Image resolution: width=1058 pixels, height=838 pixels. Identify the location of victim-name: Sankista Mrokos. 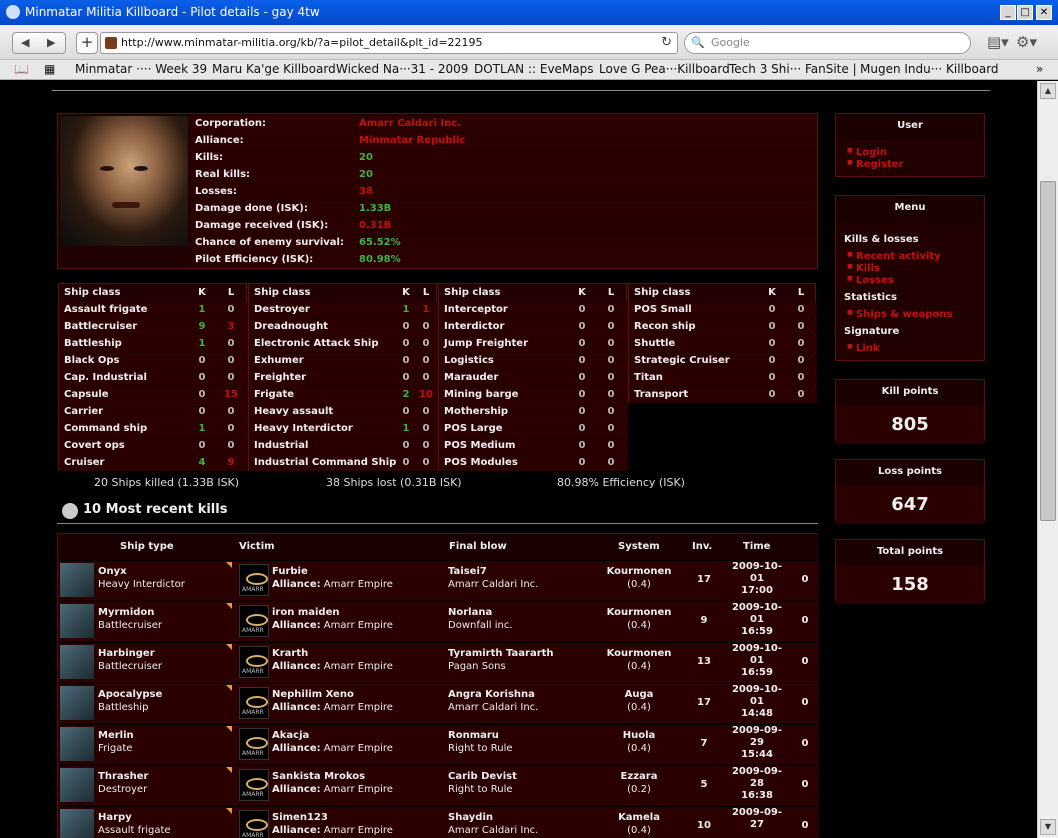
(318, 776).